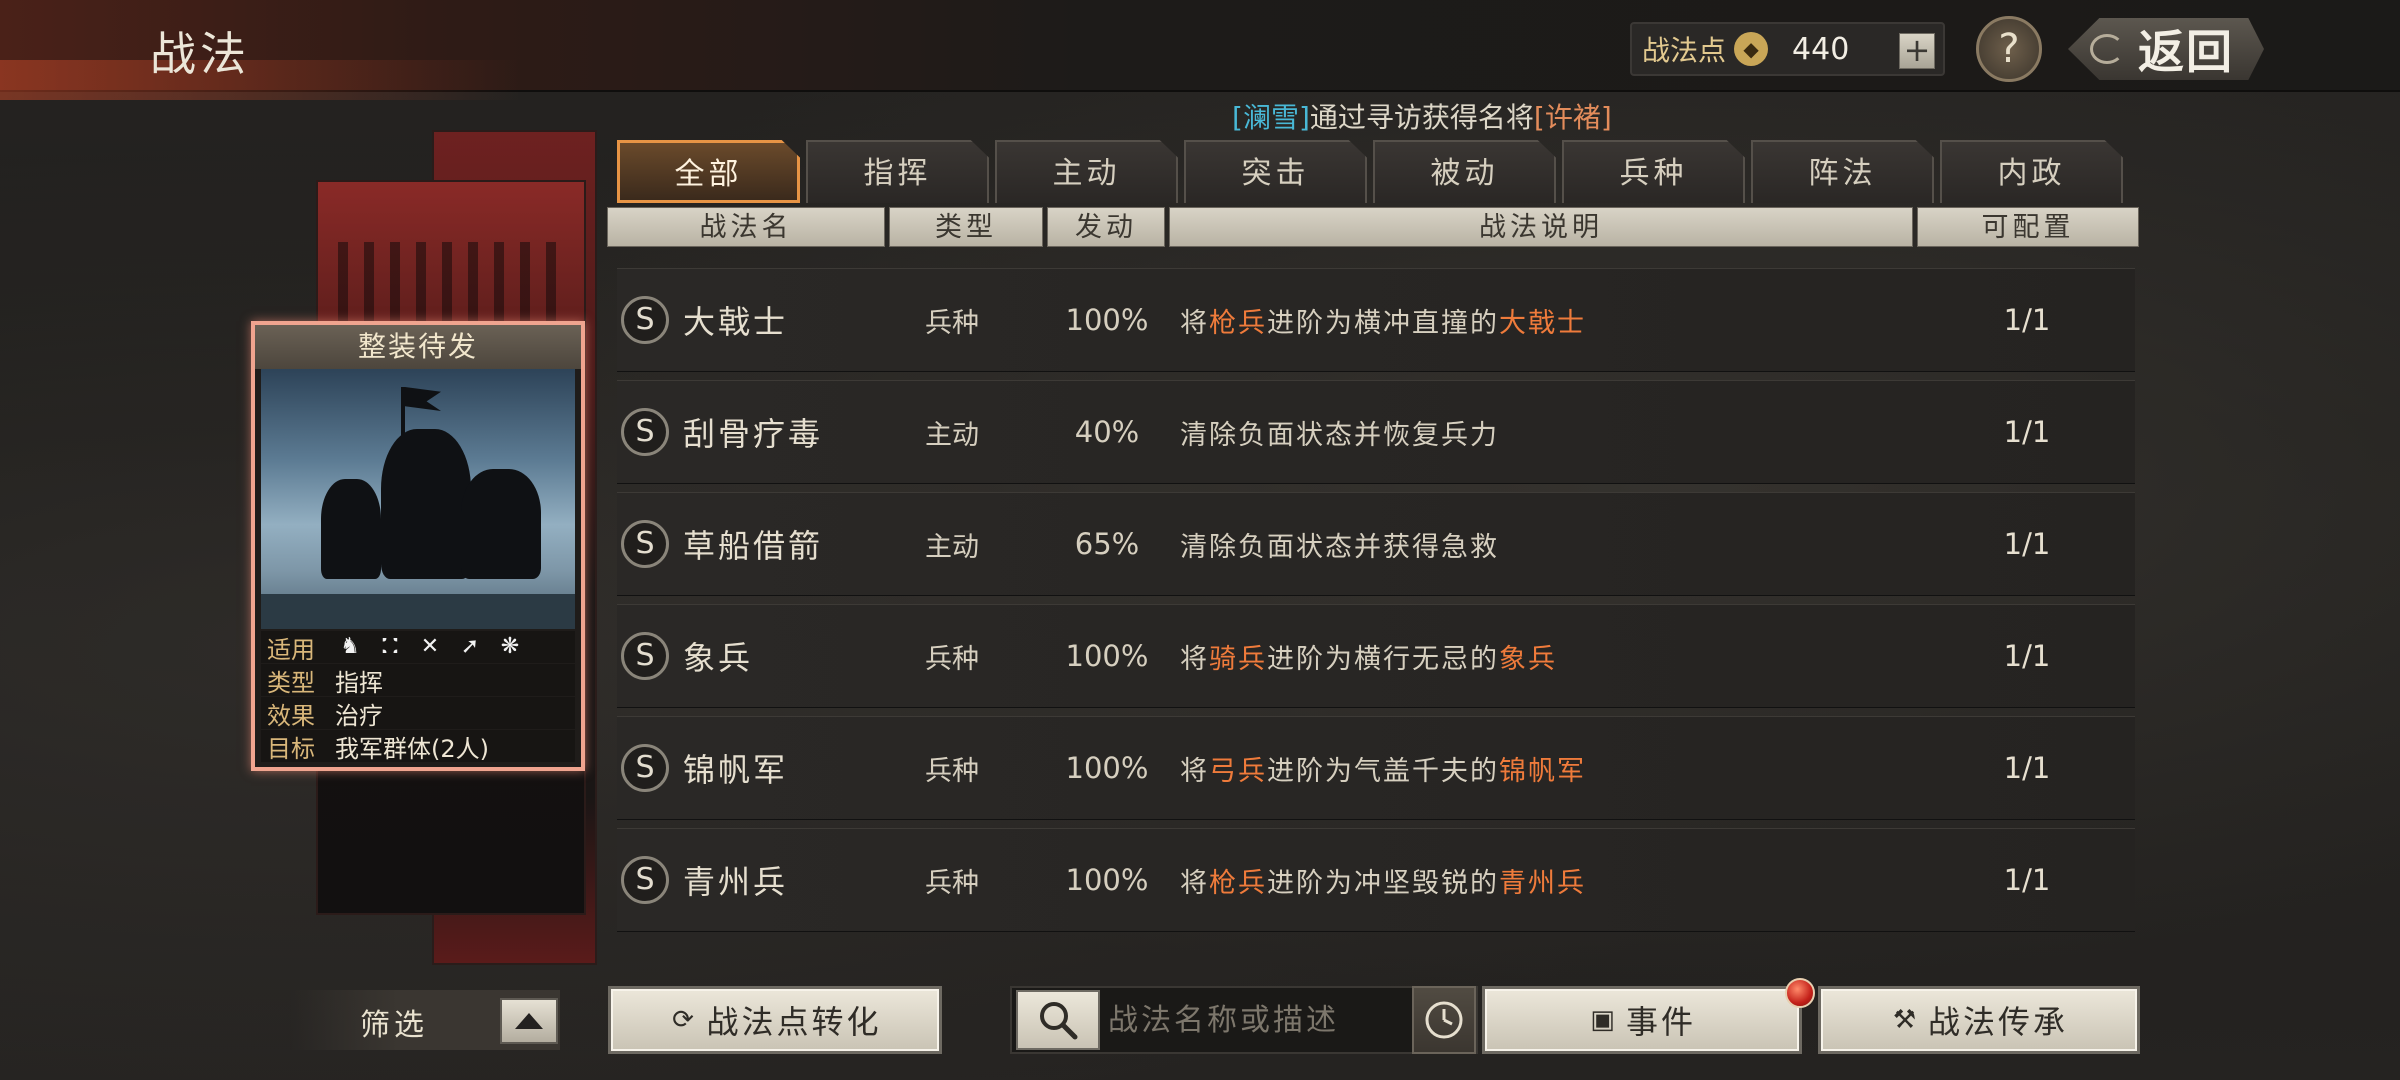  What do you see at coordinates (1684, 50) in the screenshot?
I see `skill-points-label: 战法点` at bounding box center [1684, 50].